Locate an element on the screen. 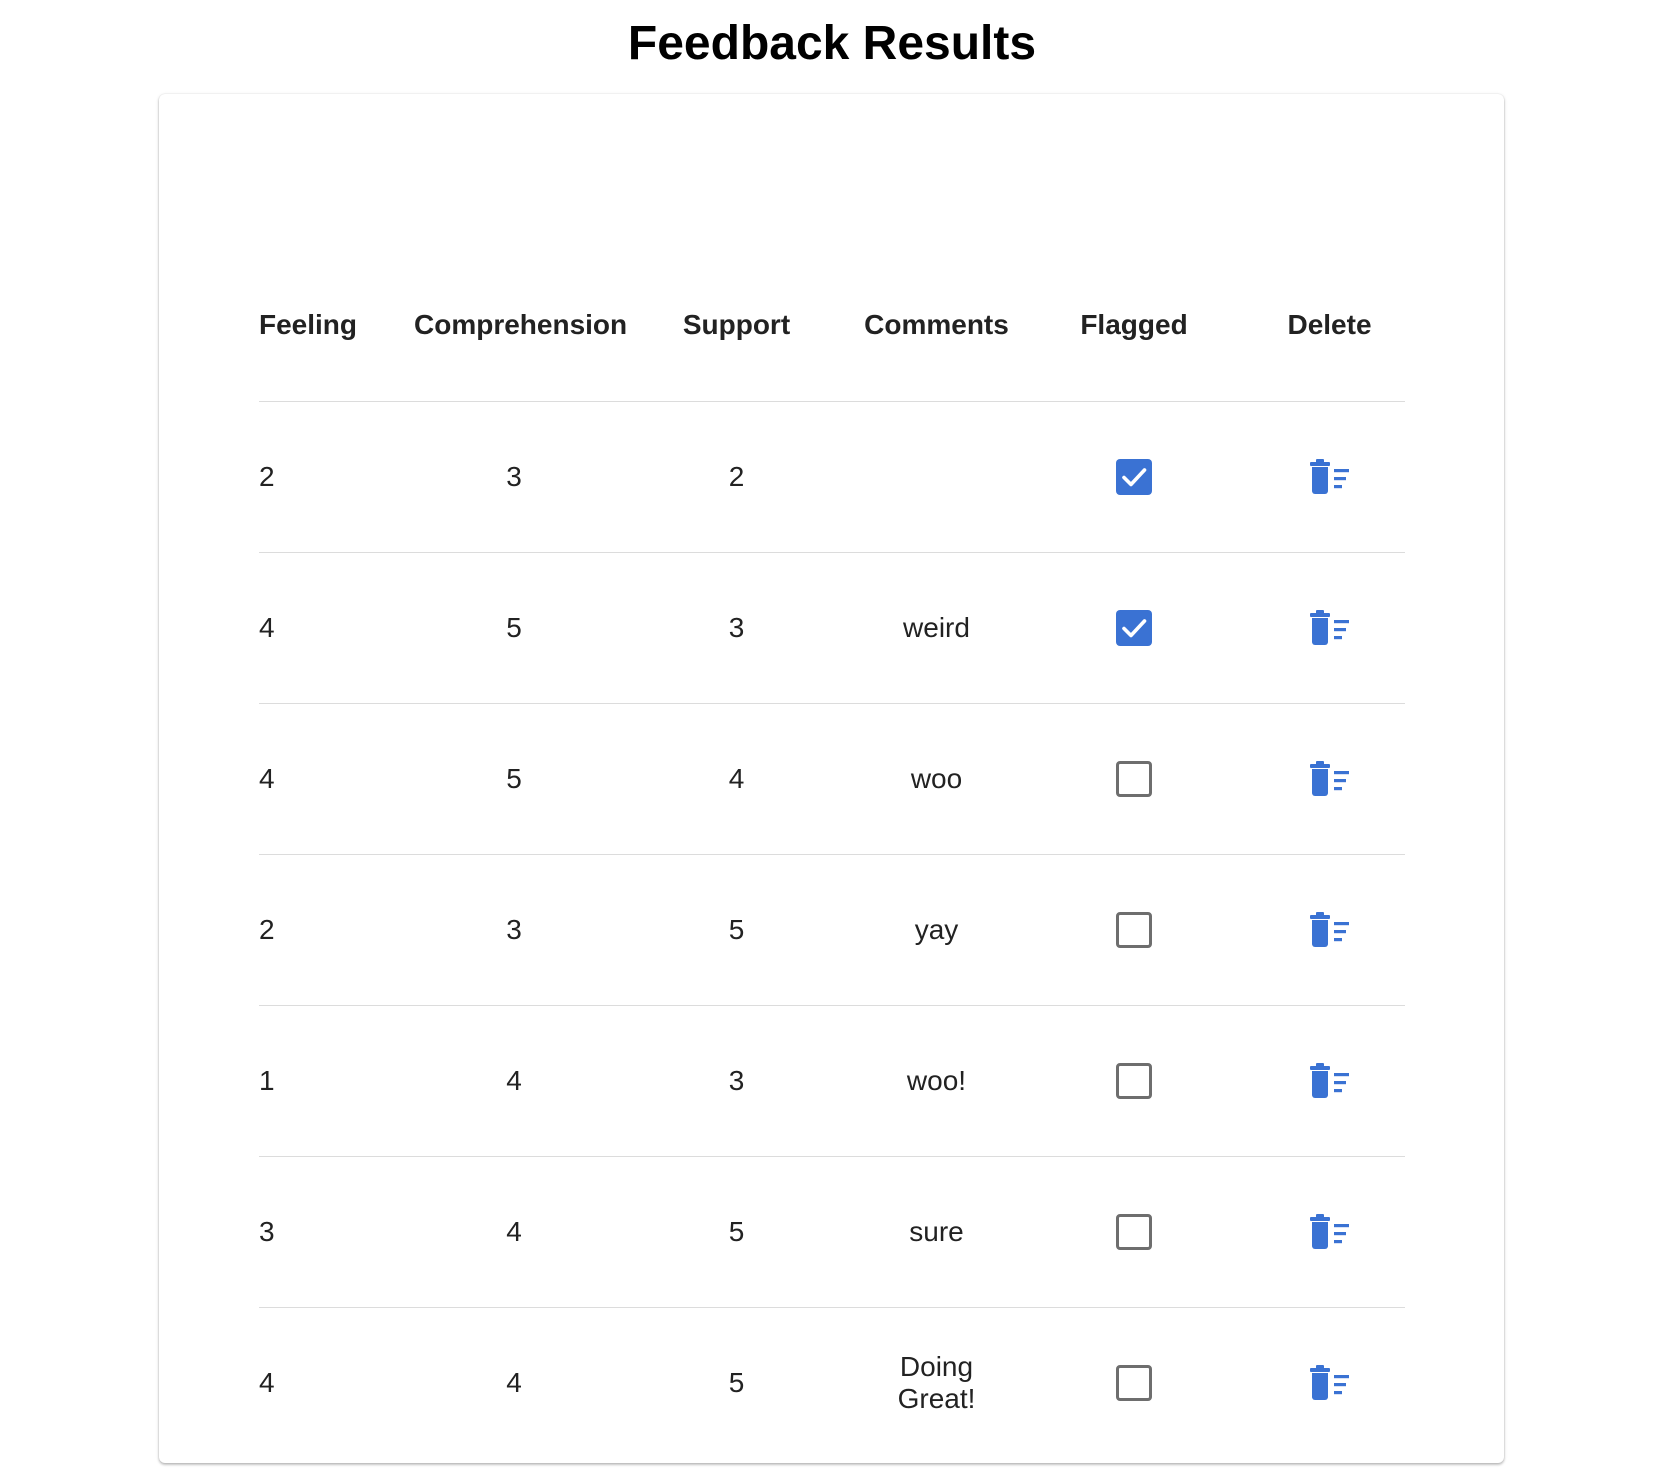 The width and height of the screenshot is (1678, 1484). table-row: 1 4 3 woo! is located at coordinates (832, 1081).